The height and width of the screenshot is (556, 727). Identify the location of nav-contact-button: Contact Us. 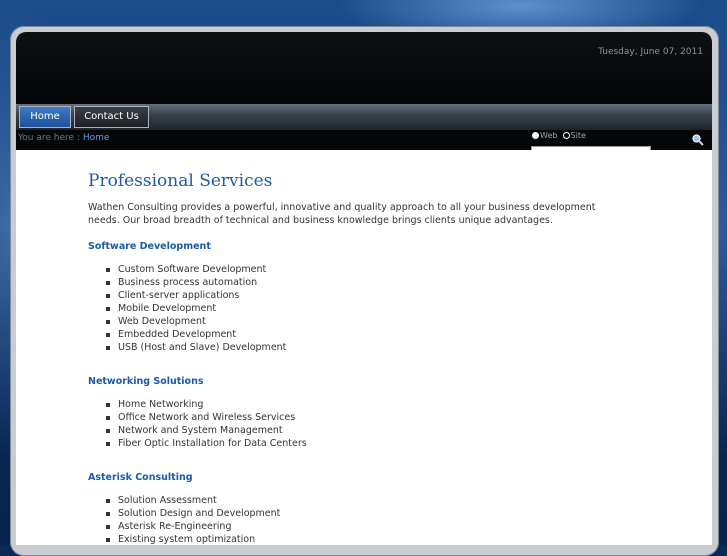
(111, 117).